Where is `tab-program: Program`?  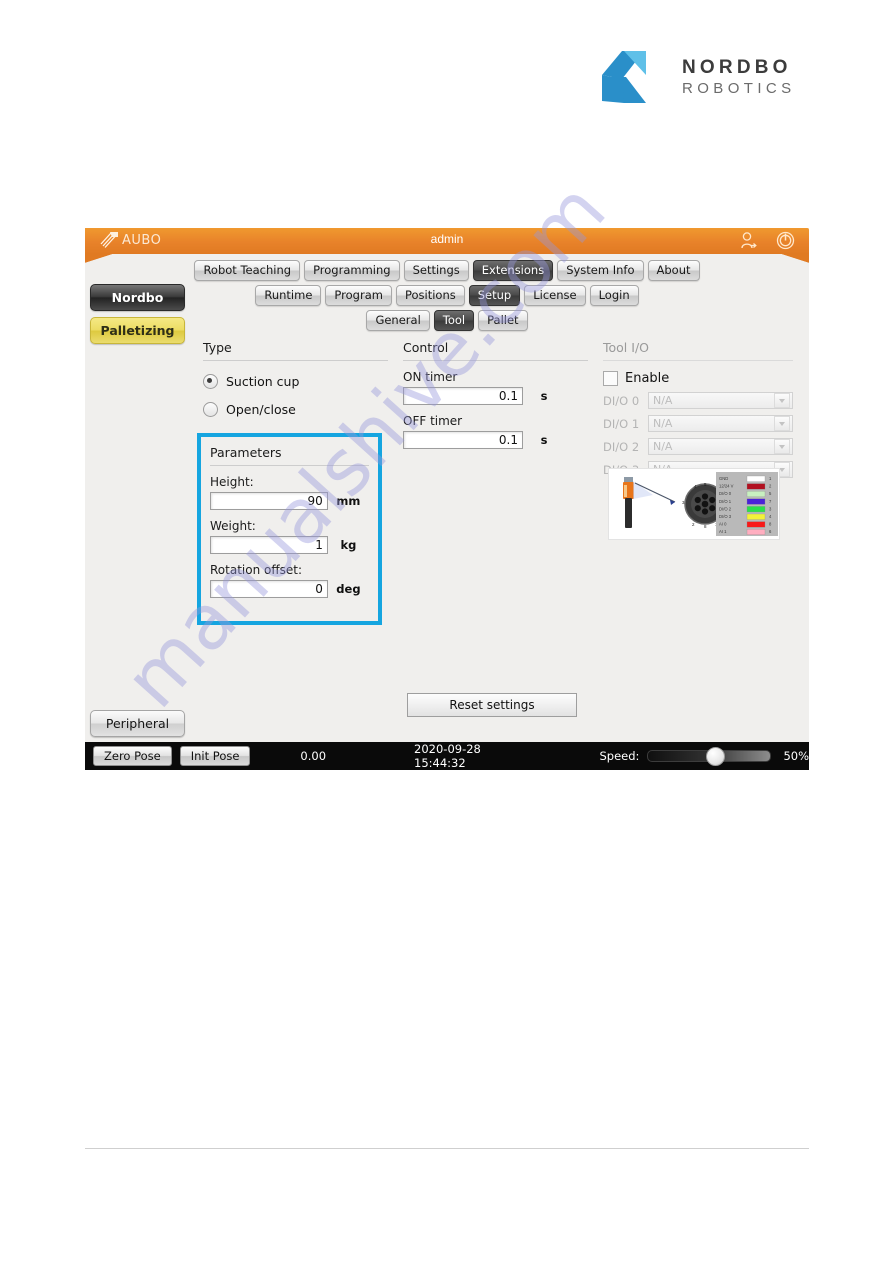
tab-program: Program is located at coordinates (358, 296).